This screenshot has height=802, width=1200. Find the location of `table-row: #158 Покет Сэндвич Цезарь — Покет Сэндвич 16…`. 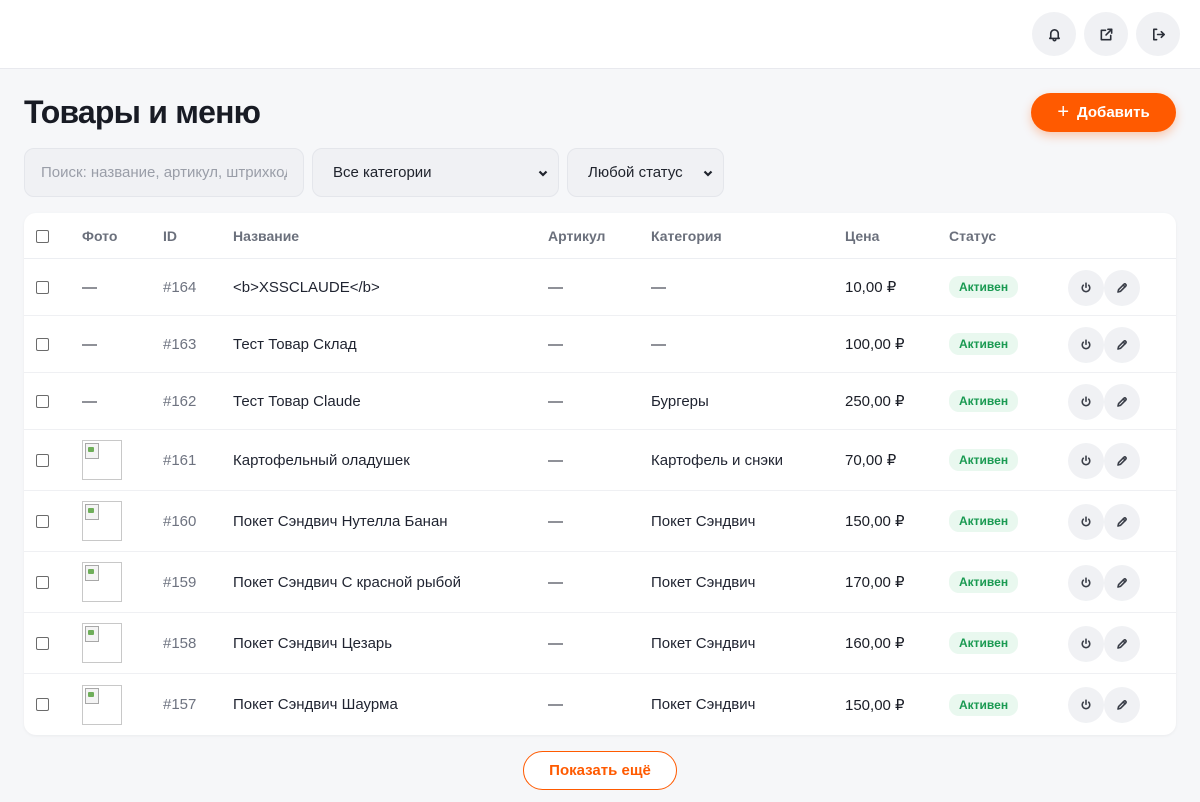

table-row: #158 Покет Сэндвич Цезарь — Покет Сэндвич 16… is located at coordinates (600, 643).